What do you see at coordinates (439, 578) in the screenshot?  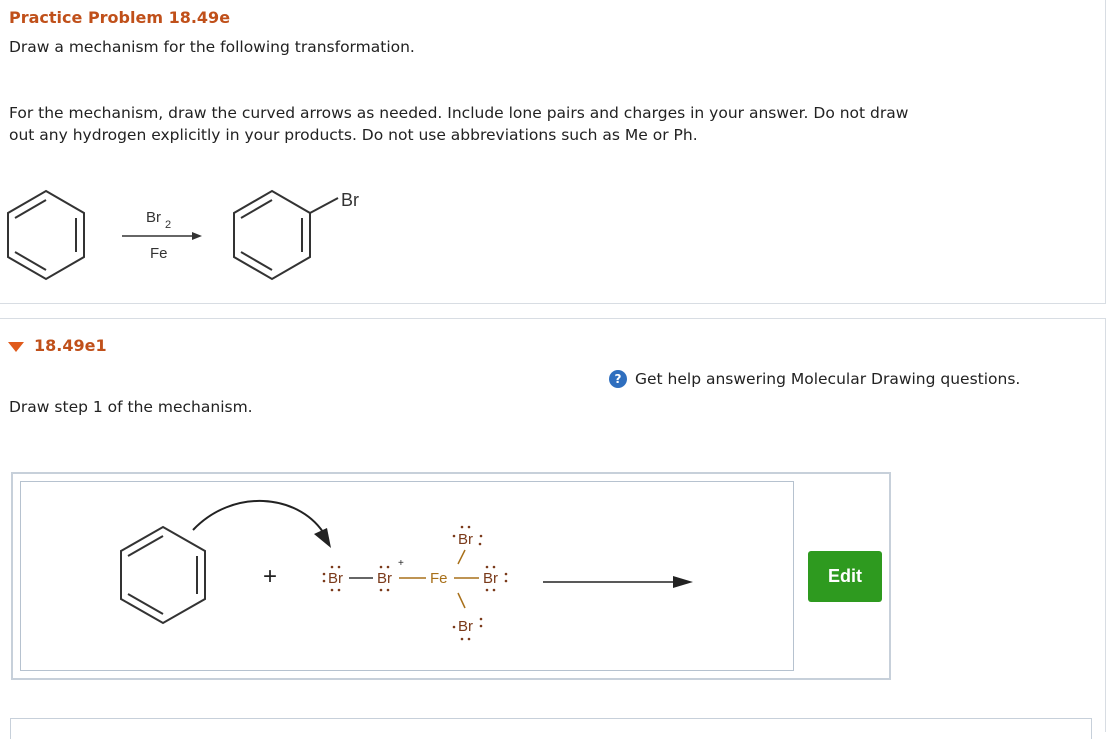 I see `atom-fe: Fe` at bounding box center [439, 578].